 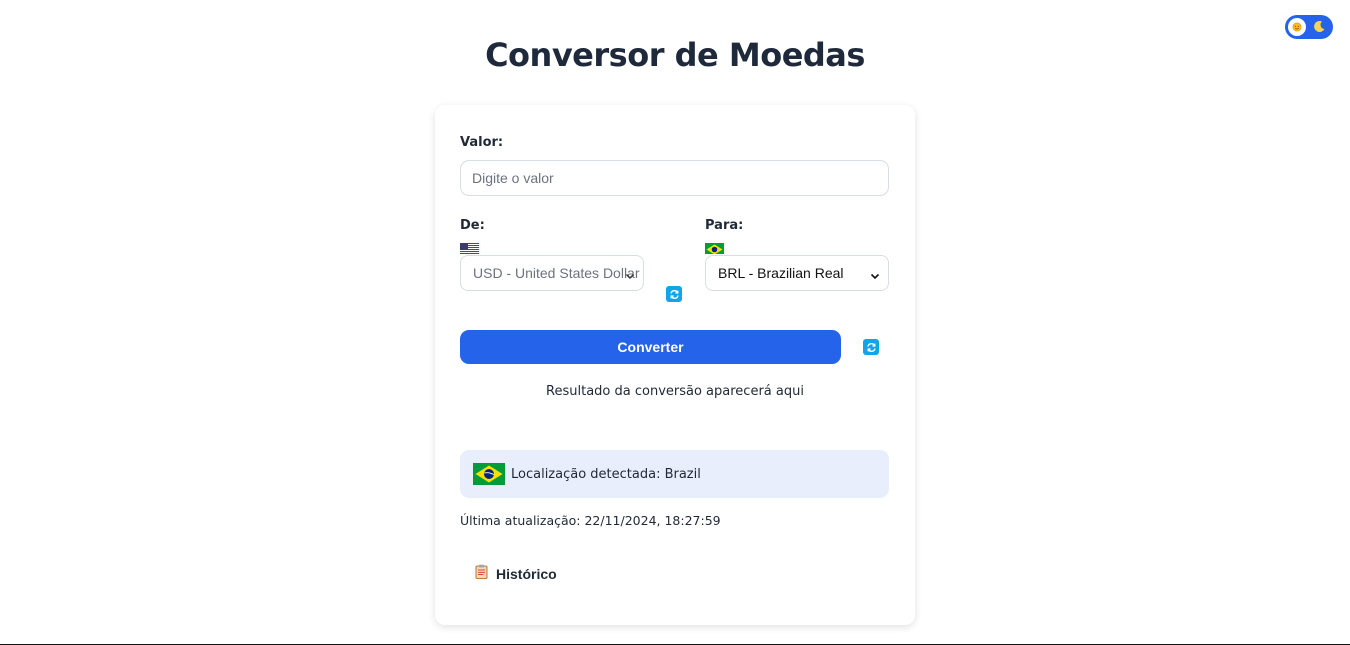 I want to click on swap-currencies-button, so click(x=674, y=294).